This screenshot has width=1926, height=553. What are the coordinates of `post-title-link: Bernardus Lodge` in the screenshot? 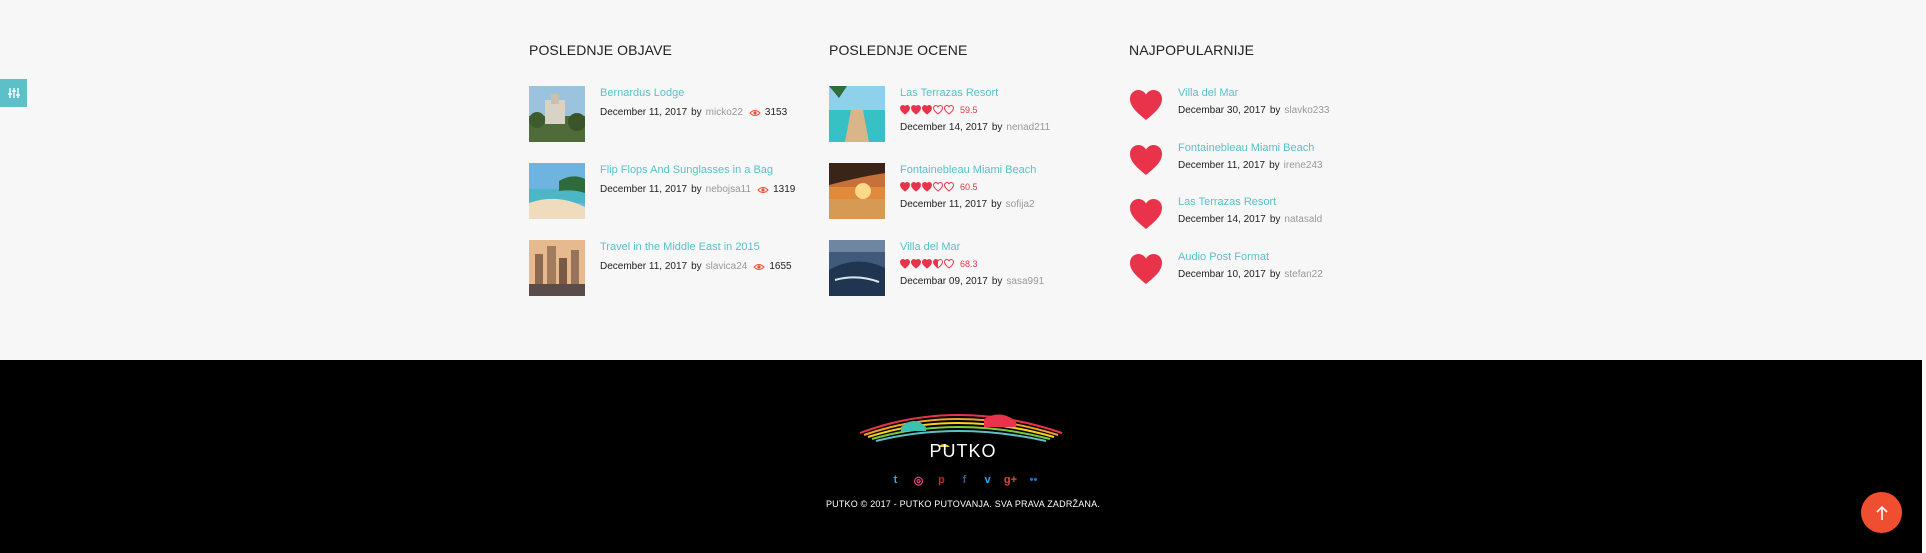 It's located at (693, 93).